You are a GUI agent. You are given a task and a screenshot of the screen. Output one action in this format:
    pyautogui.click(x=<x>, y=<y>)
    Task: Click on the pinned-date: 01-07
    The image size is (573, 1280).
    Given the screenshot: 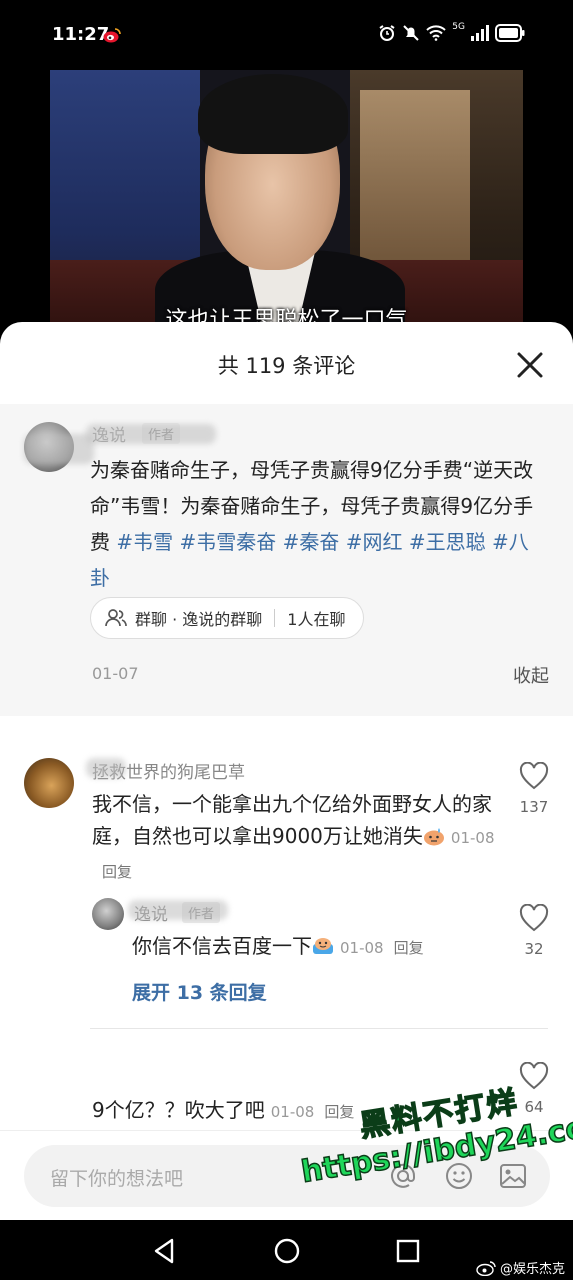 What is the action you would take?
    pyautogui.click(x=115, y=673)
    